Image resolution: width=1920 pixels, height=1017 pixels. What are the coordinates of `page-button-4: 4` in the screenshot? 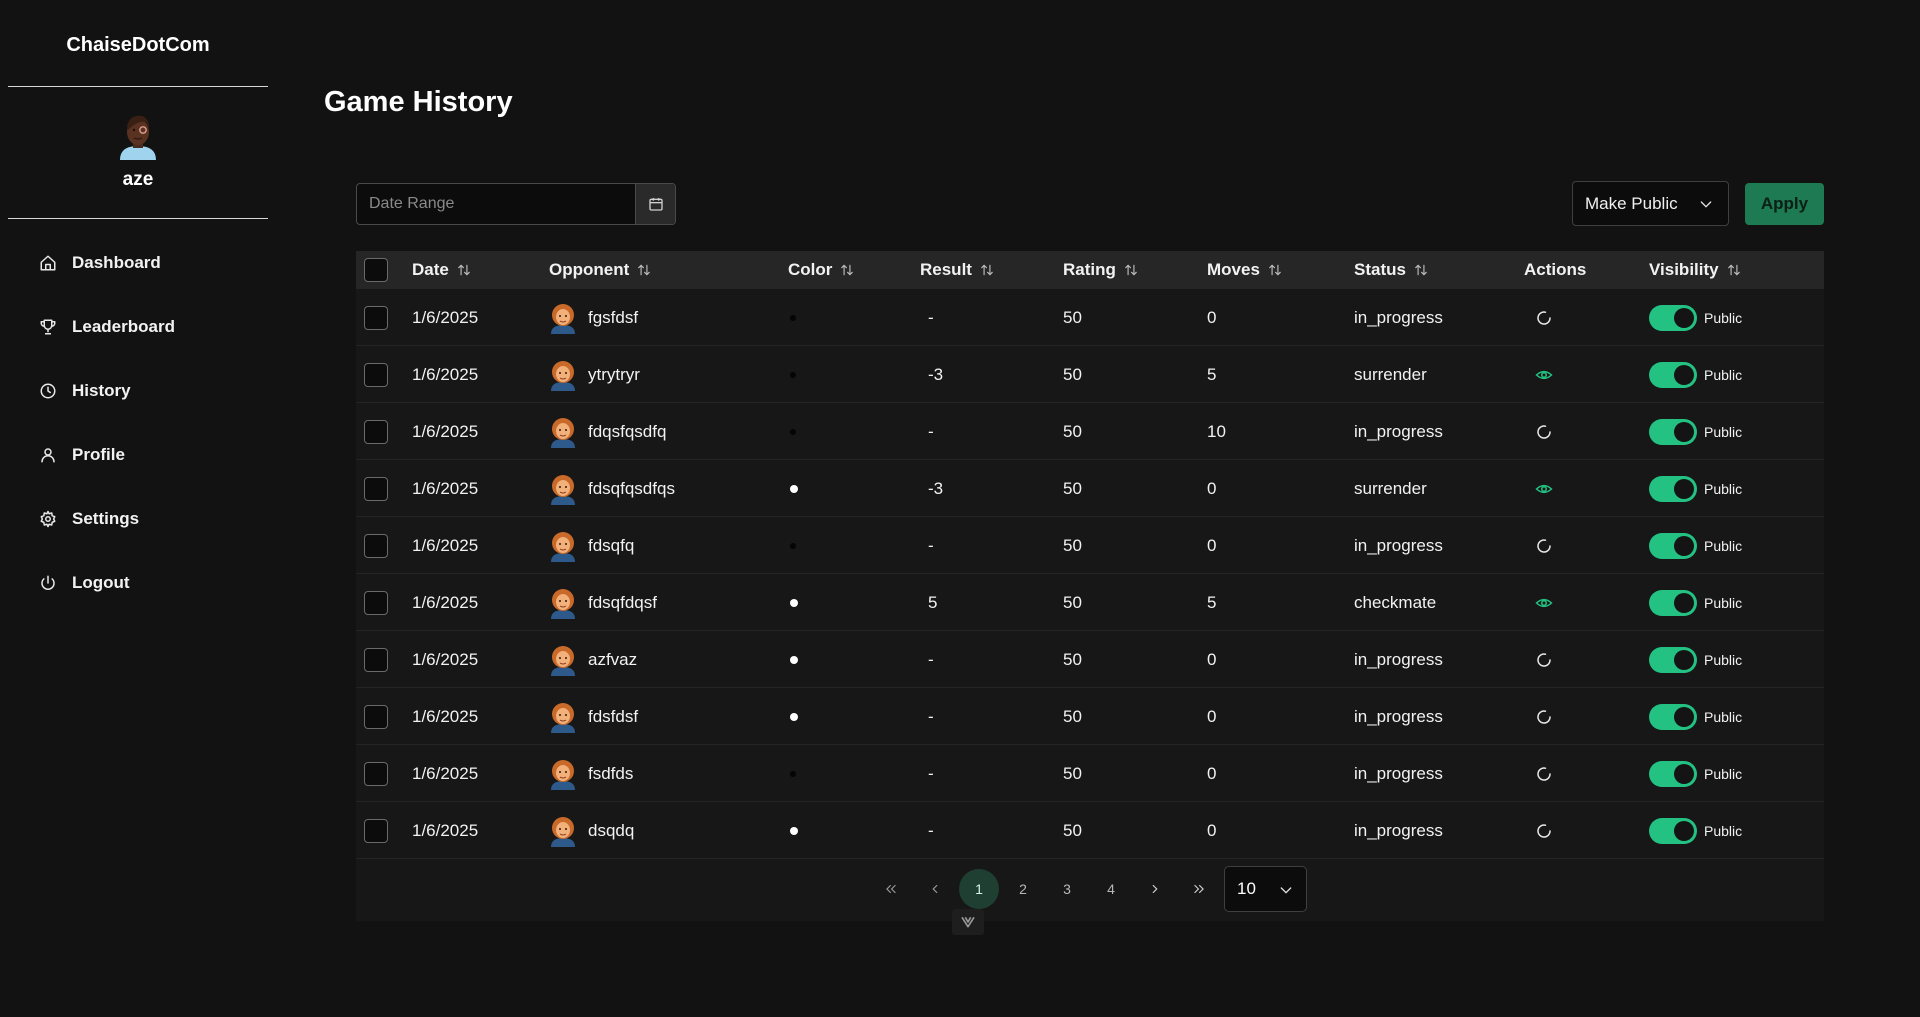 It's located at (1111, 889).